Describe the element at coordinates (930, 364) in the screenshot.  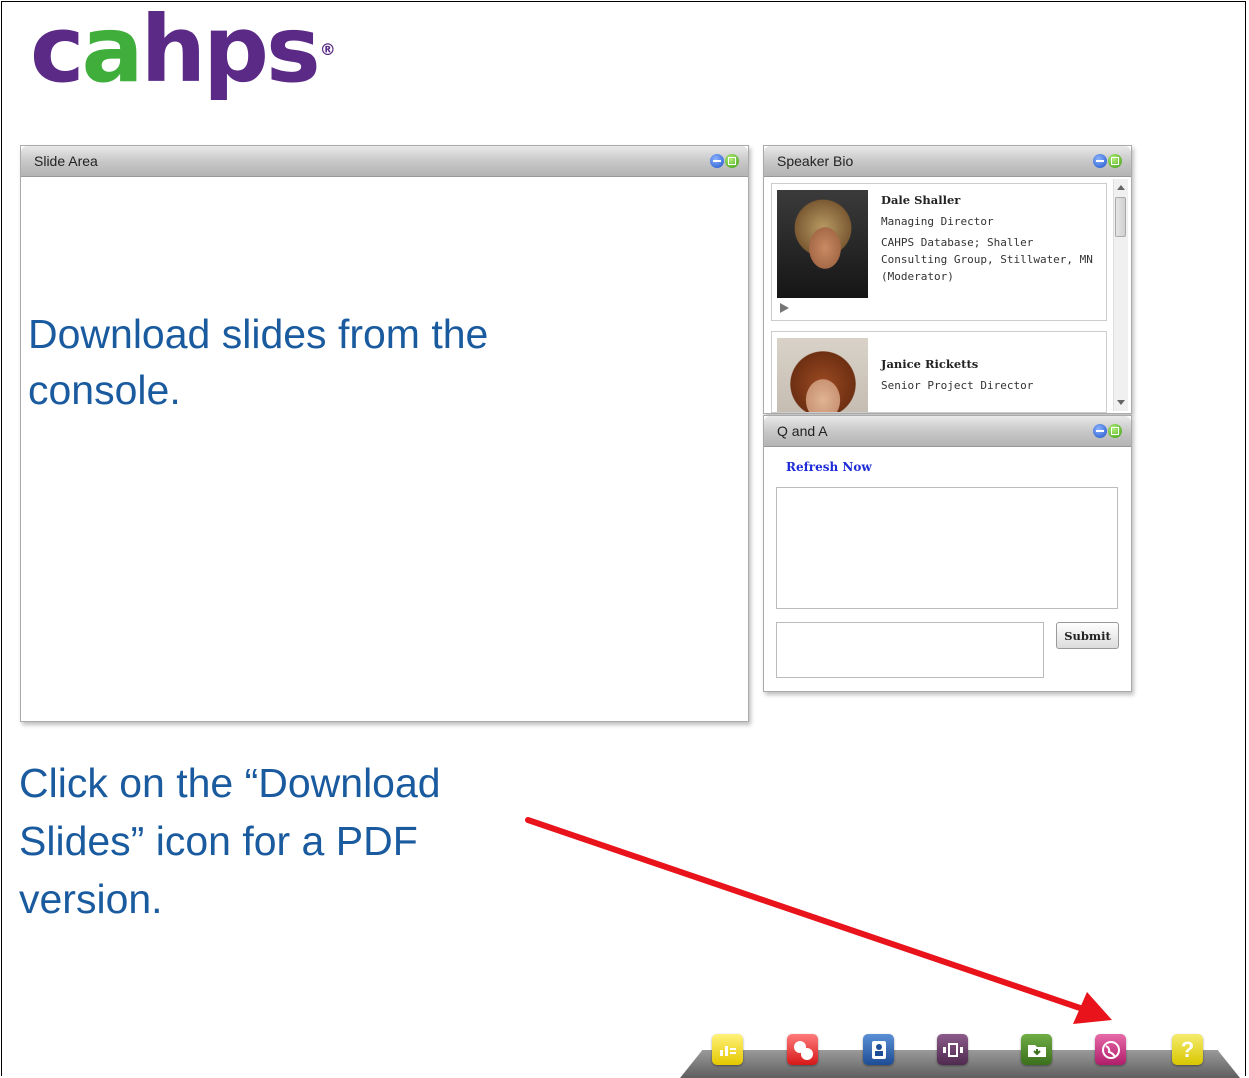
I see `speaker-name: Janice Ricketts` at that location.